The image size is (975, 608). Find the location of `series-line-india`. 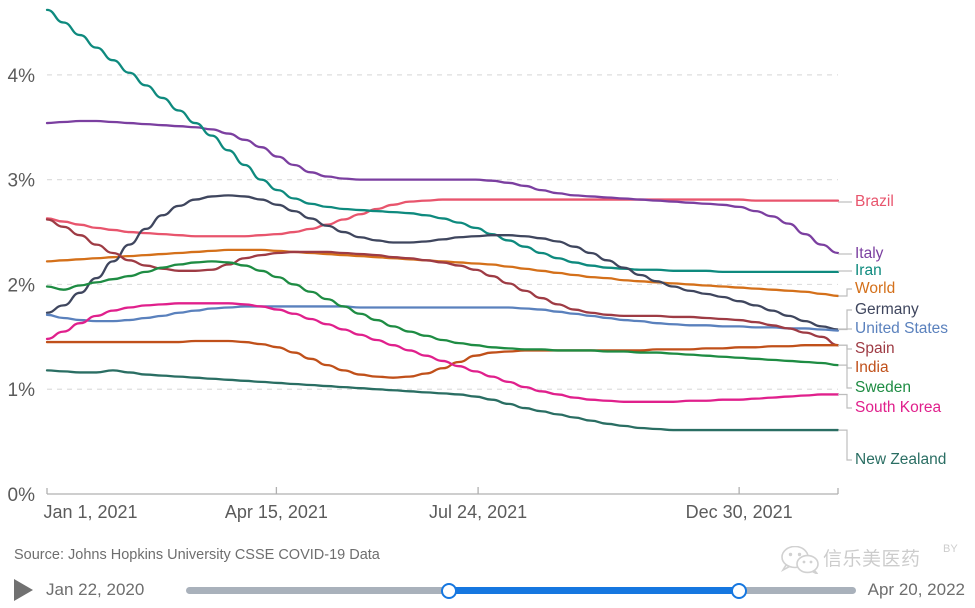

series-line-india is located at coordinates (442, 359).